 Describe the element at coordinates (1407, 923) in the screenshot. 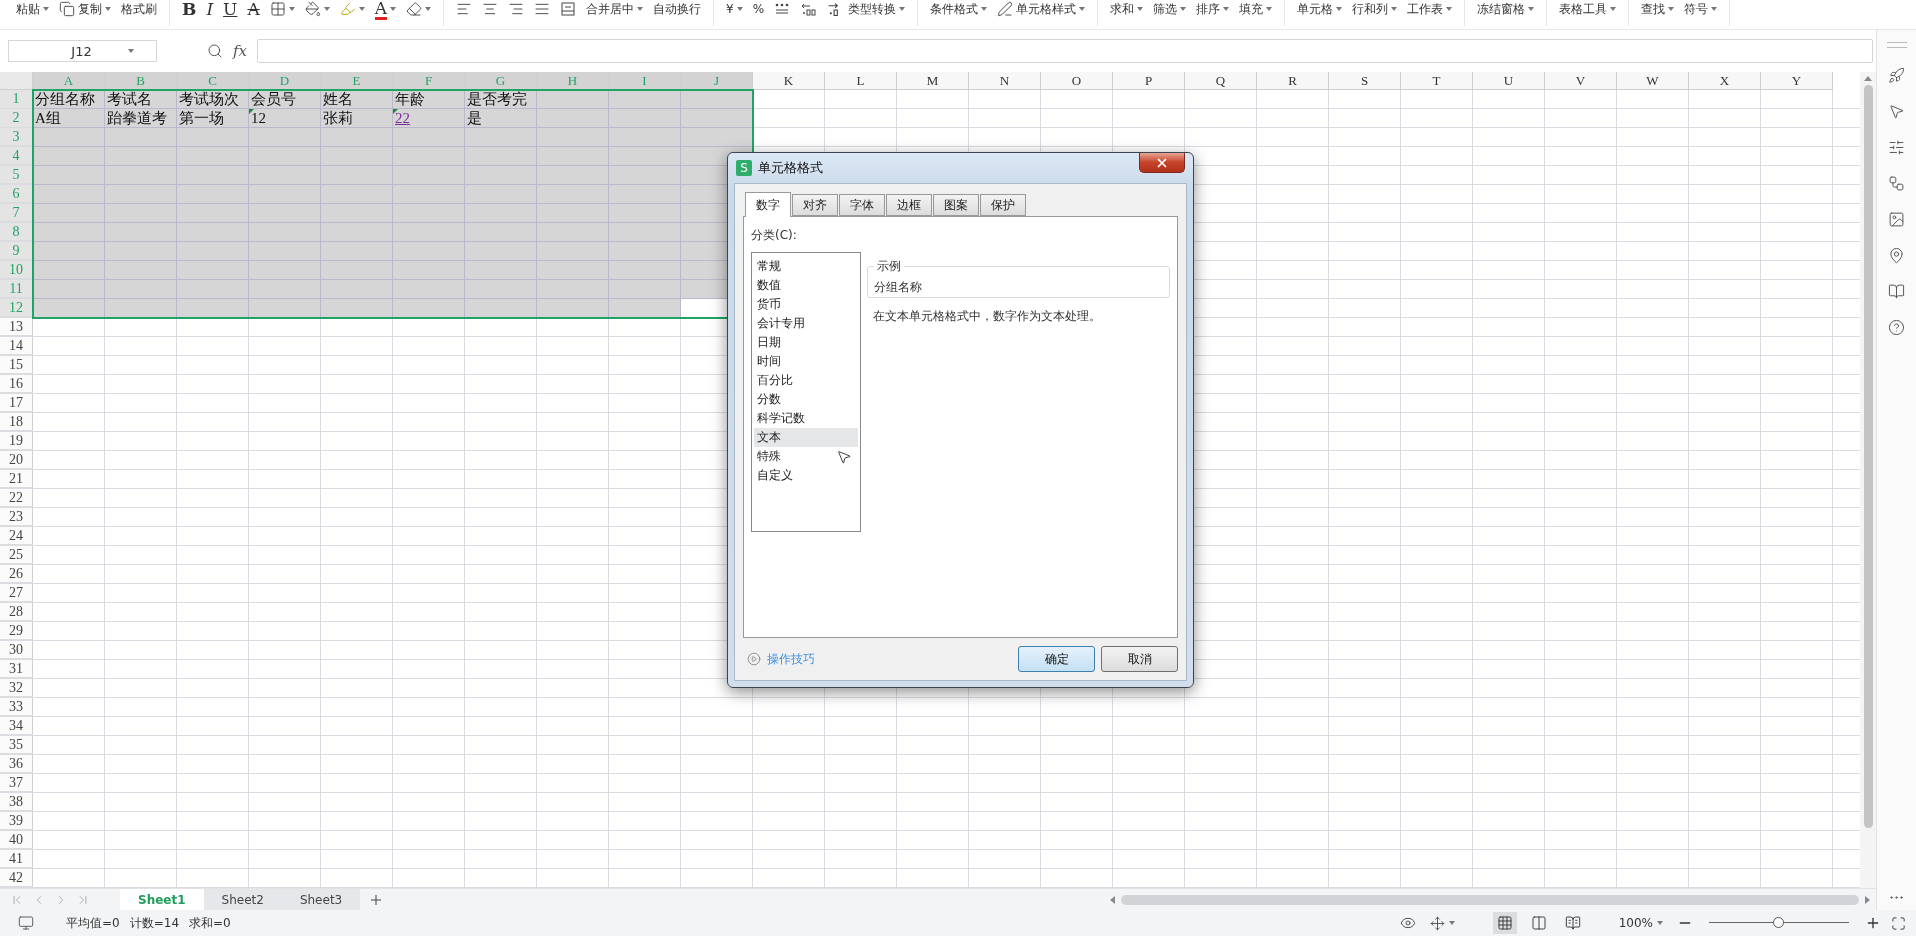

I see `eye-icon` at that location.